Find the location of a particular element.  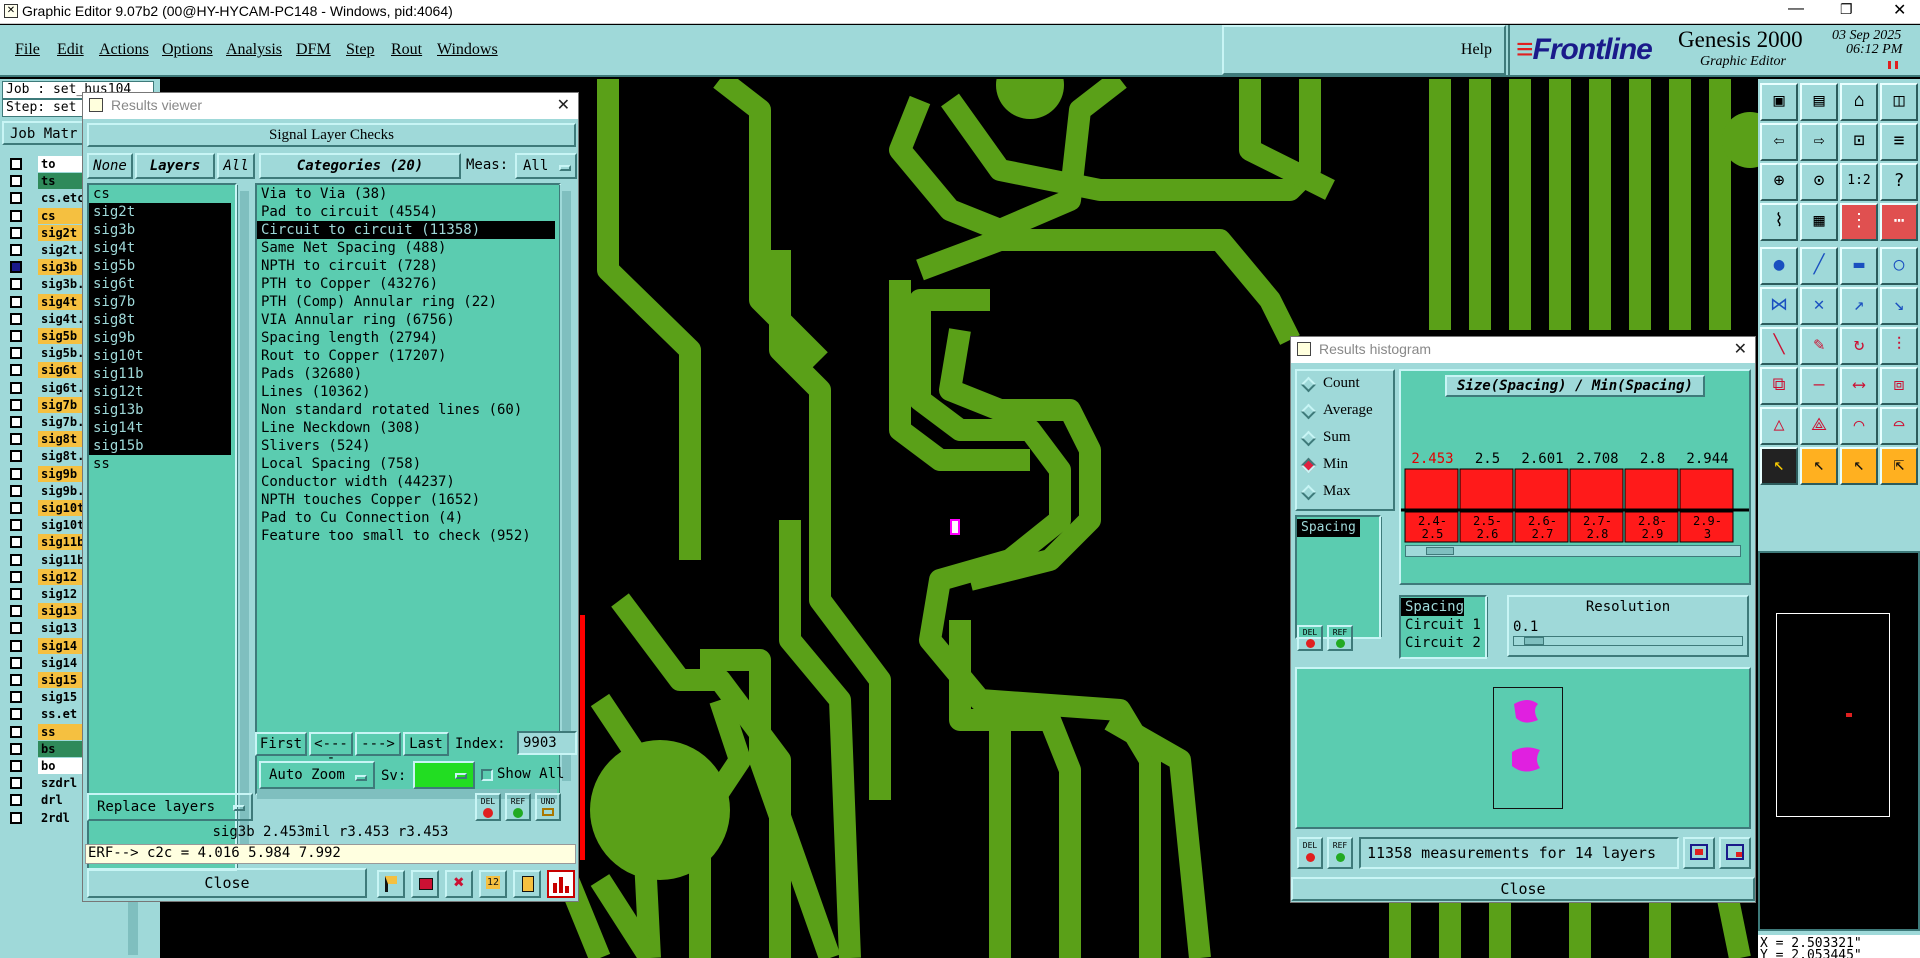

layers-button: Layers is located at coordinates (175, 166).